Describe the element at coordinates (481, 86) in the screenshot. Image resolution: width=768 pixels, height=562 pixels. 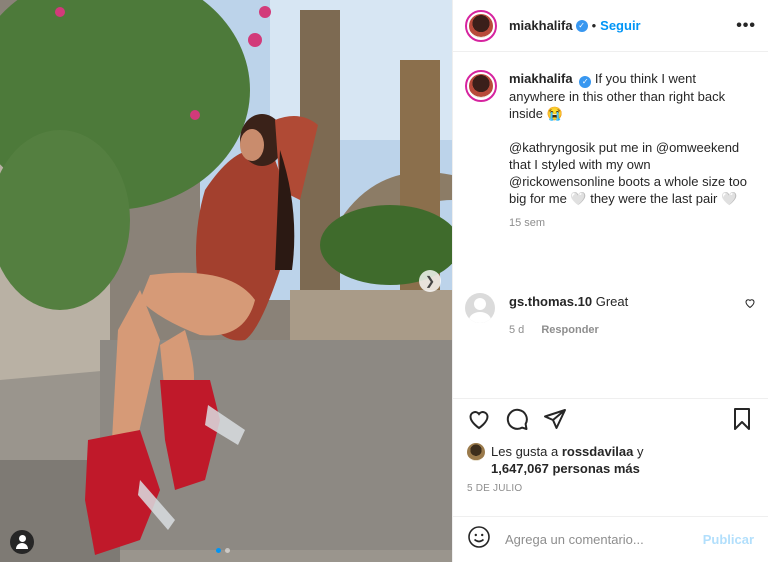
I see `caption-avatar` at that location.